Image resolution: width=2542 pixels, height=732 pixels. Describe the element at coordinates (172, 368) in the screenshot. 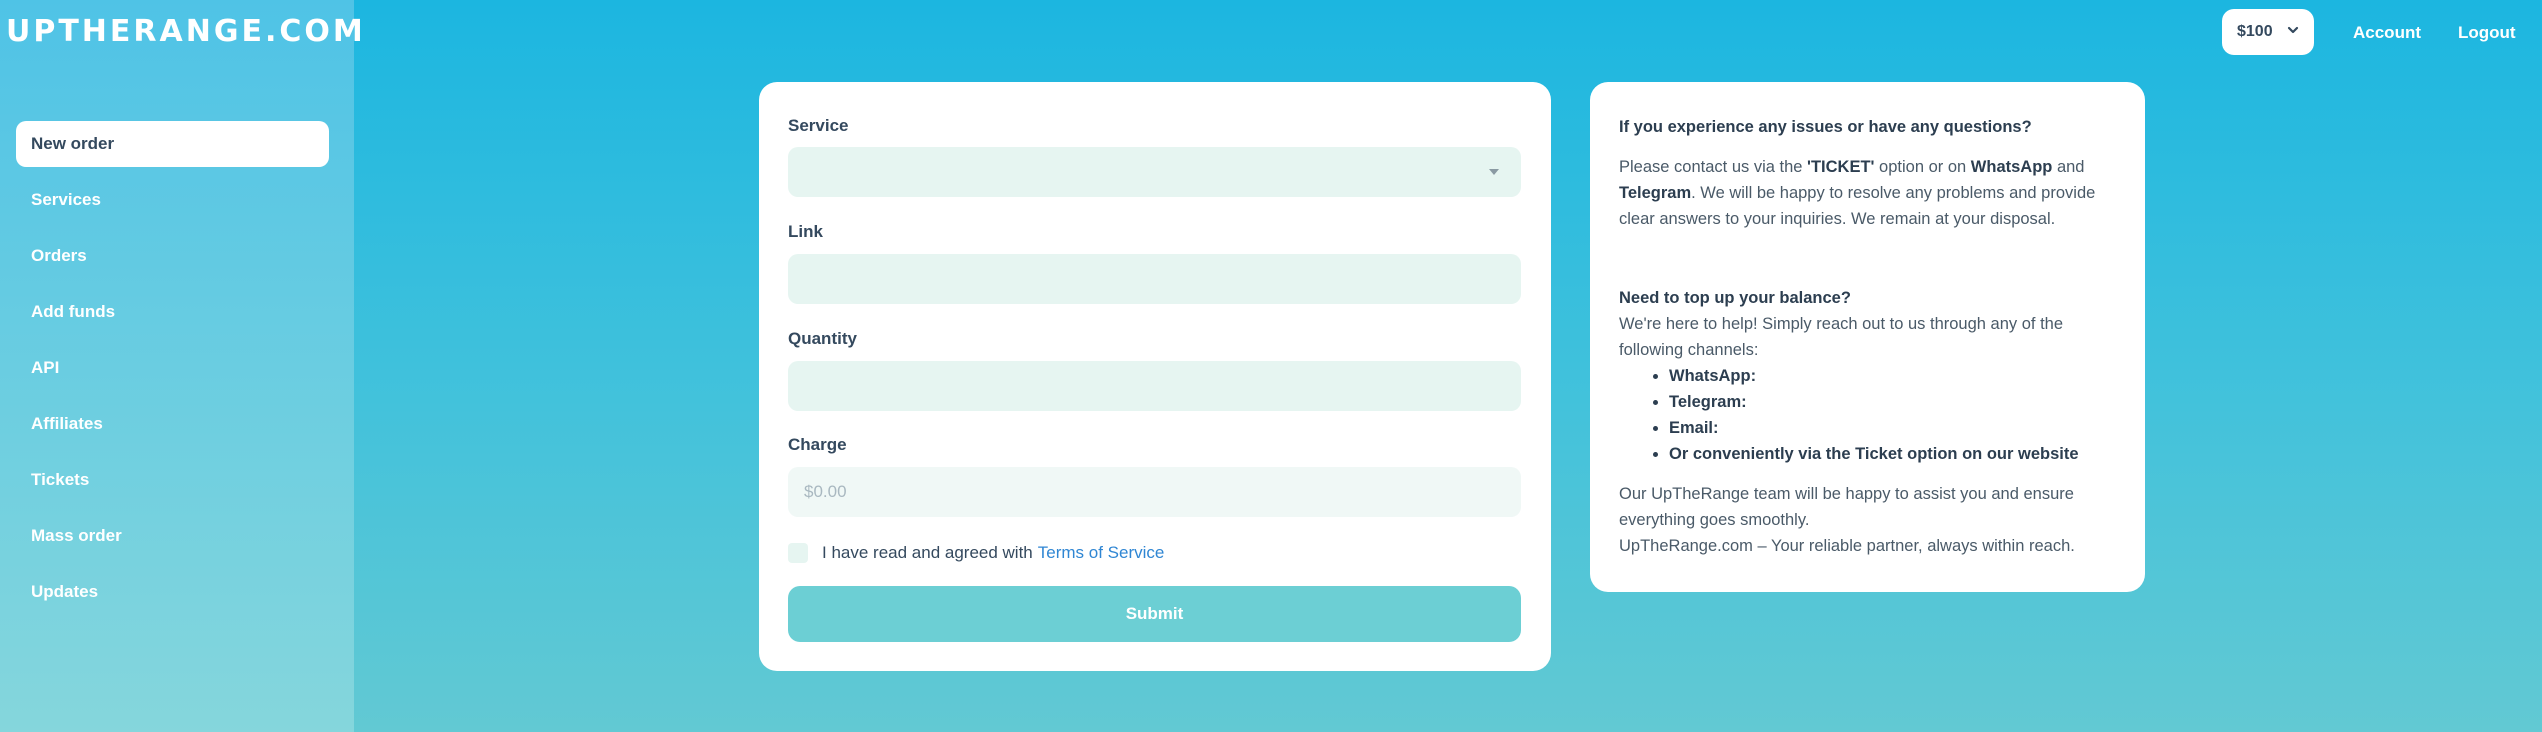

I see `sidebar-item-api: API` at that location.